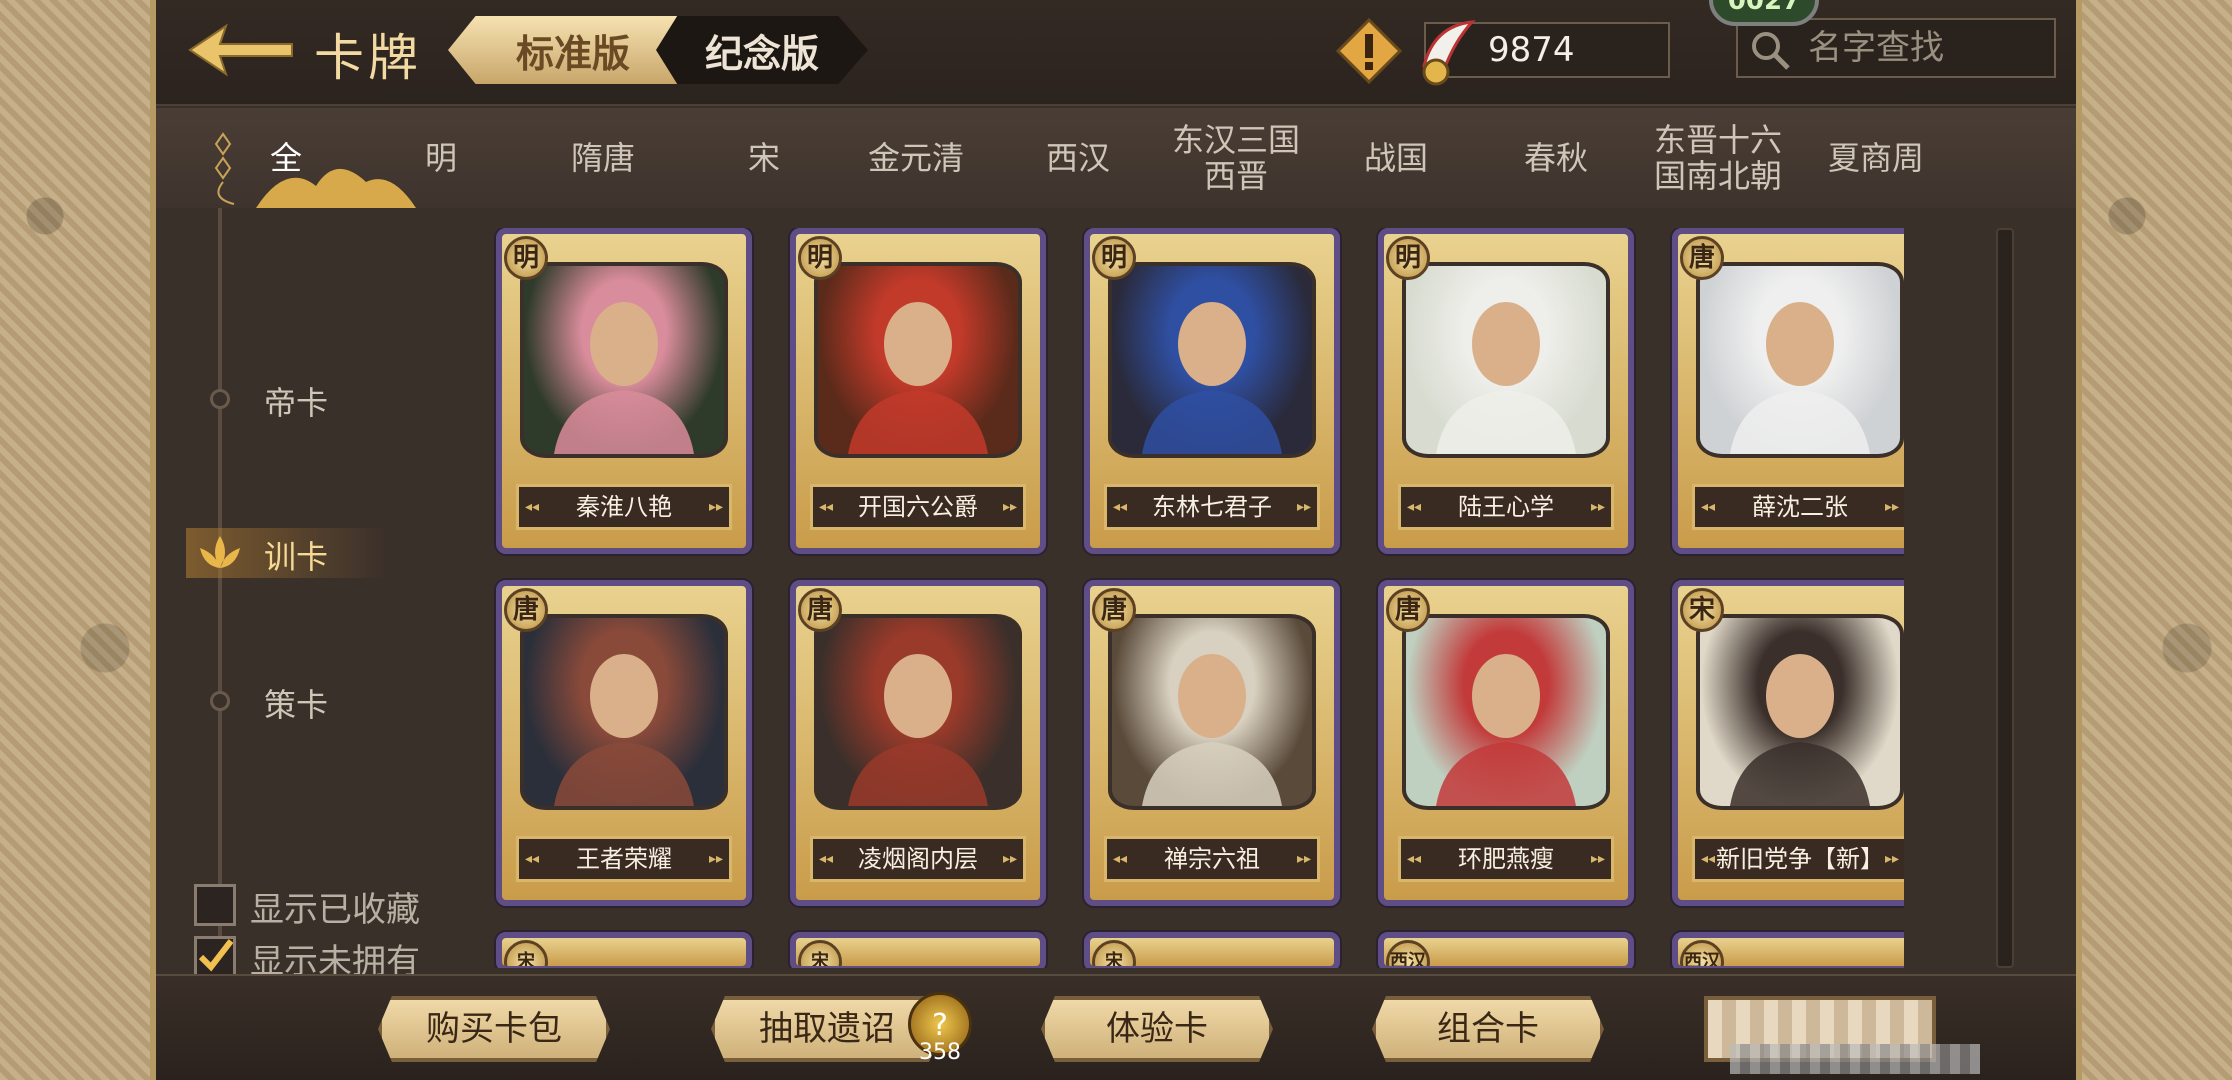 This screenshot has height=1080, width=2232. What do you see at coordinates (220, 588) in the screenshot?
I see `category-timeline` at bounding box center [220, 588].